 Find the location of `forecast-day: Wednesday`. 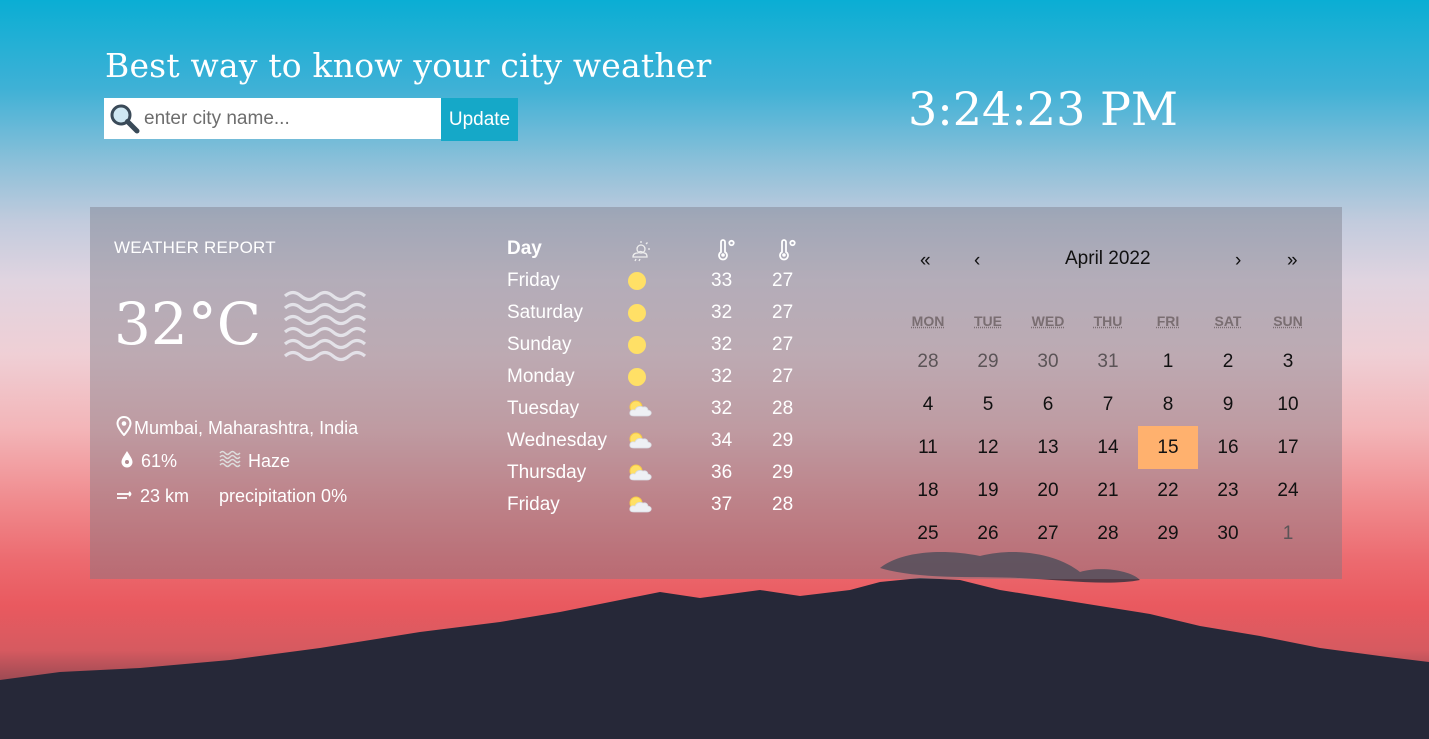

forecast-day: Wednesday is located at coordinates (557, 440).